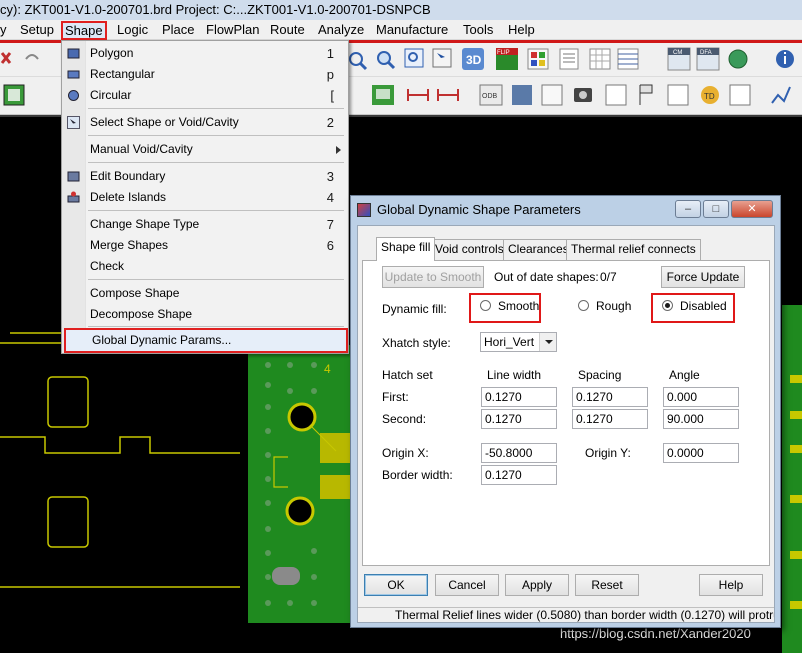 Image resolution: width=802 pixels, height=653 pixels. What do you see at coordinates (785, 59) in the screenshot?
I see `info-icon` at bounding box center [785, 59].